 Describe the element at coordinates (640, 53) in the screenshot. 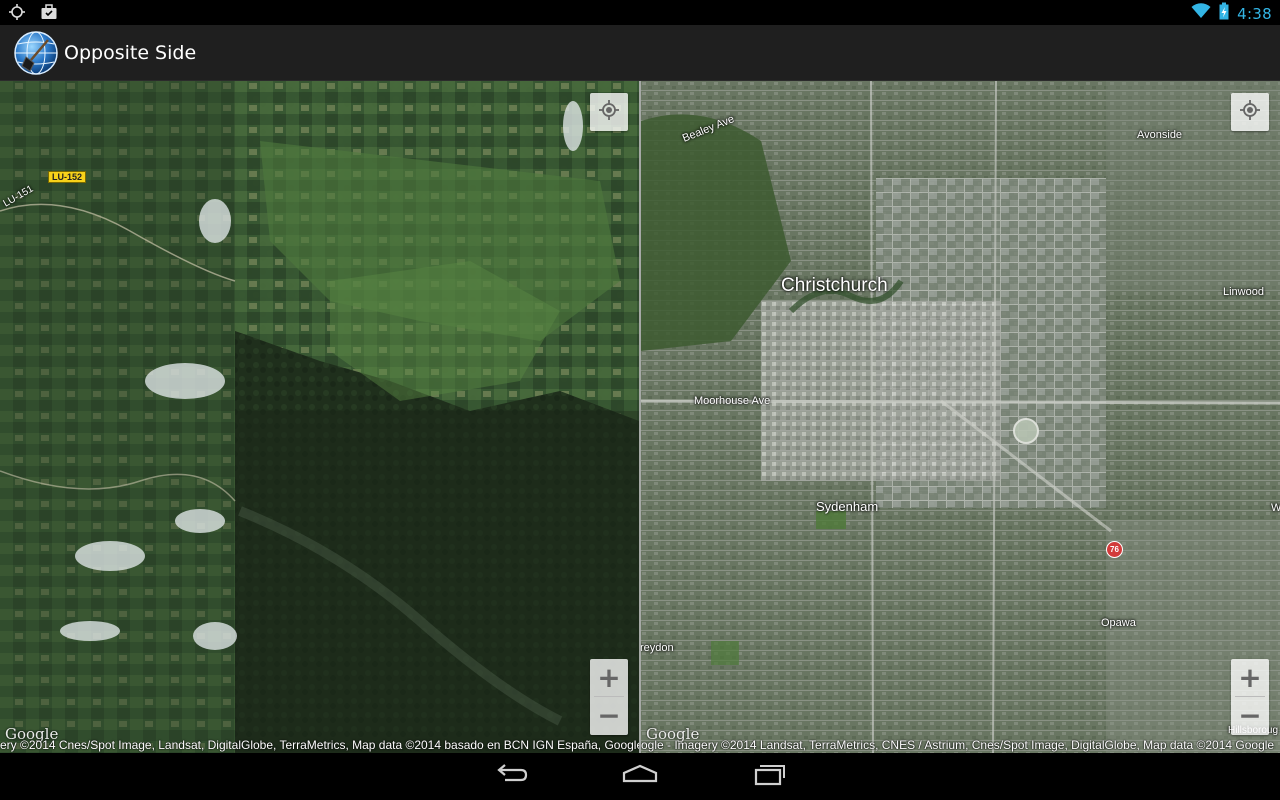

I see `action-bar: Opposite Side` at that location.